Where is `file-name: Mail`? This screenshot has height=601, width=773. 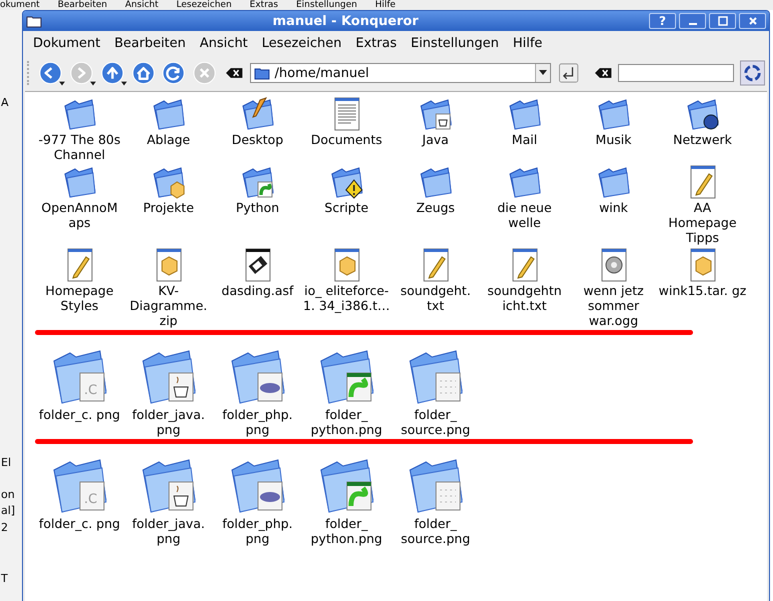
file-name: Mail is located at coordinates (524, 139).